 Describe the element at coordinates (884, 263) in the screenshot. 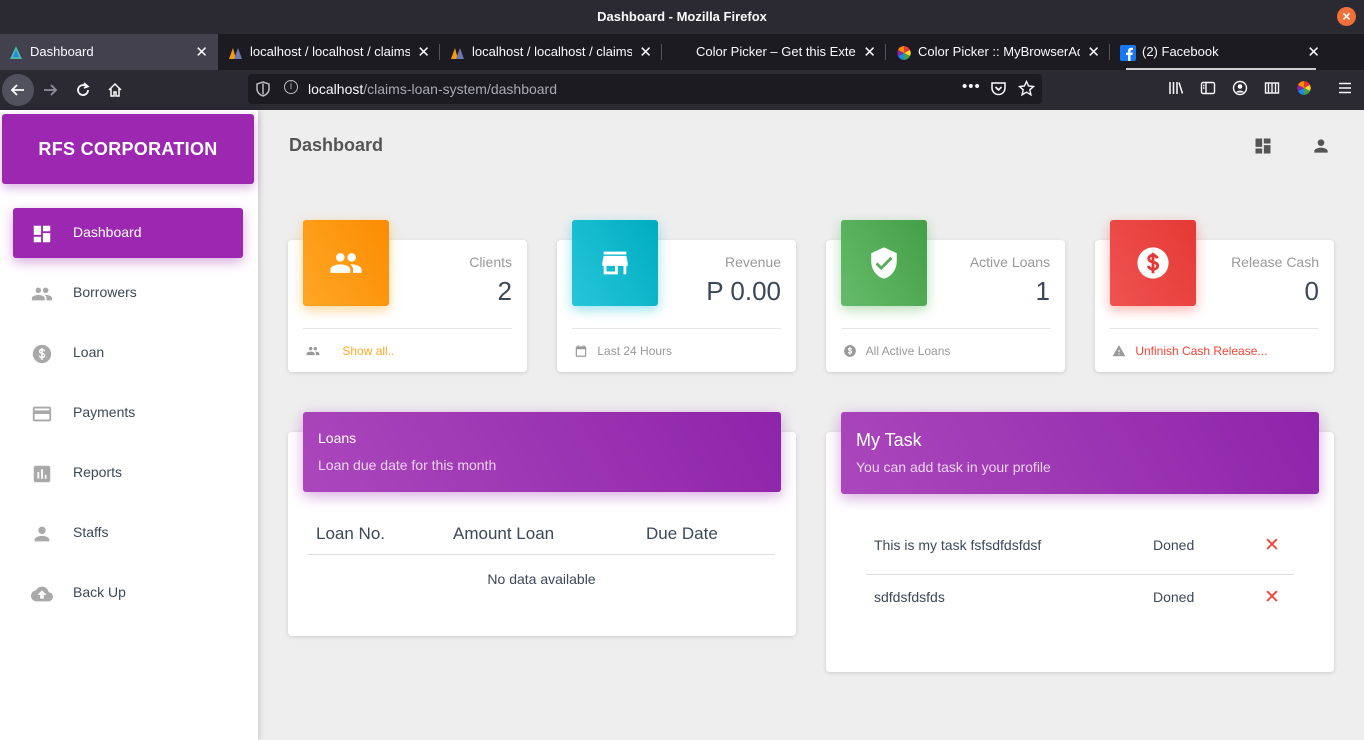

I see `verified-shield-icon` at that location.